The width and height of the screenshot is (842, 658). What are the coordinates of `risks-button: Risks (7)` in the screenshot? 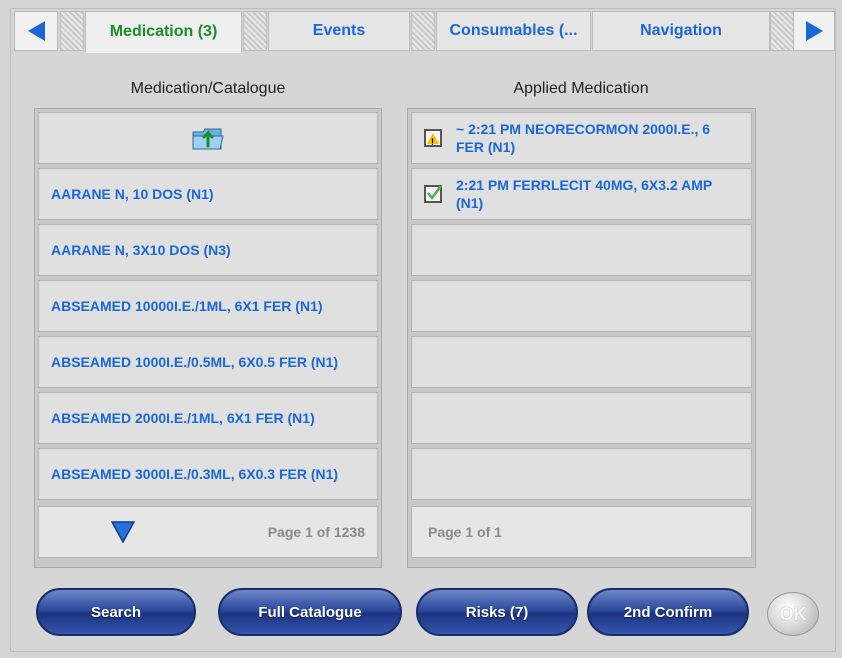 It's located at (497, 612).